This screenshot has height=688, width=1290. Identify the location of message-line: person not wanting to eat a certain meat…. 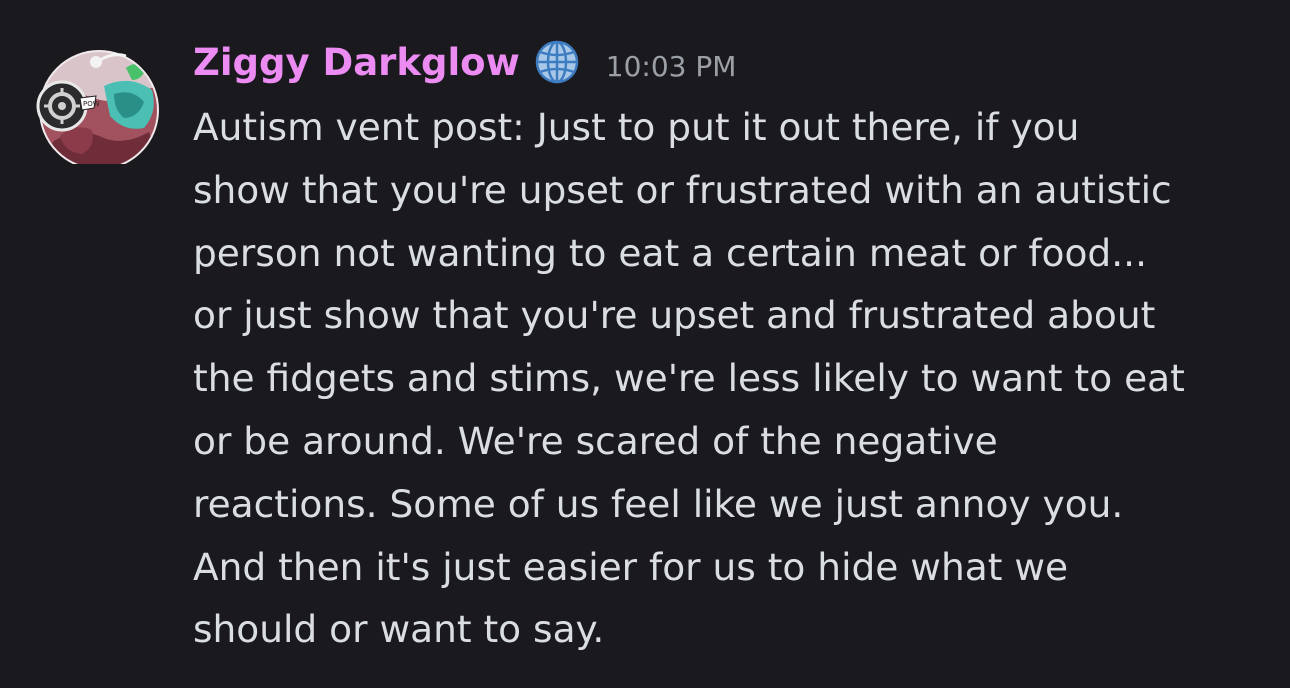
(670, 252).